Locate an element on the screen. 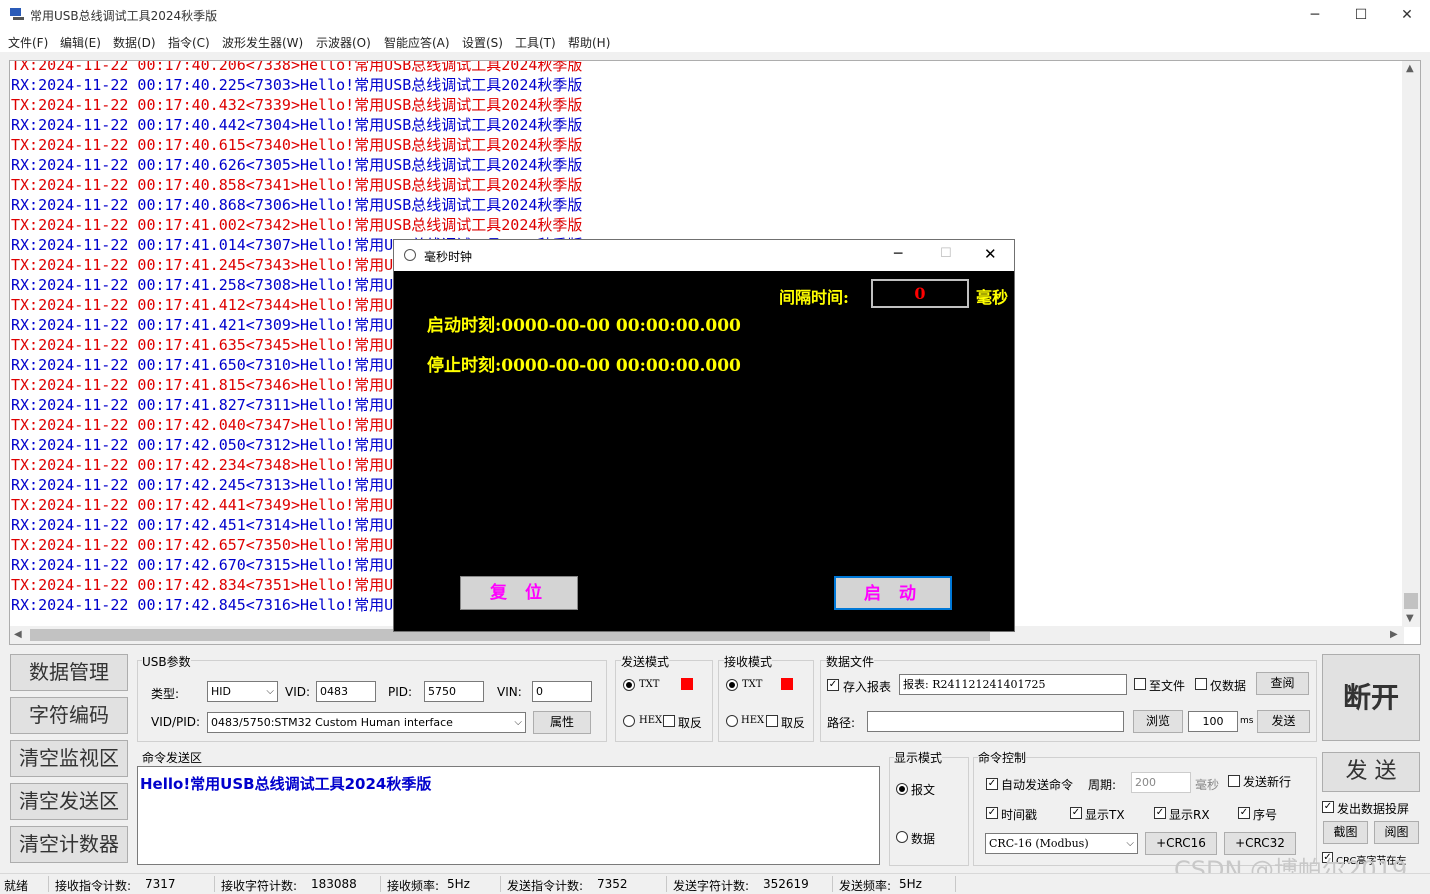 The width and height of the screenshot is (1430, 894). window-title: 常用USB总线调试工具2024秋季版 is located at coordinates (124, 16).